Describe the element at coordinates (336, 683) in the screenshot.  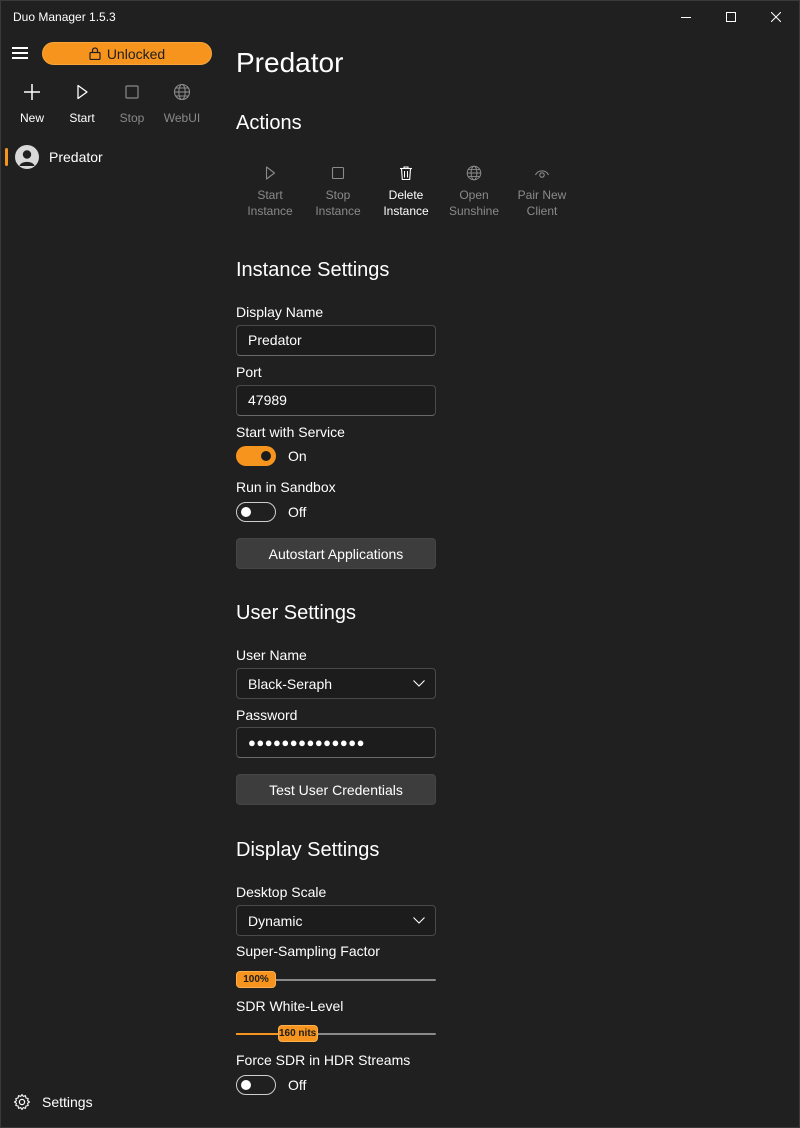
I see `user-name-dropdown: Black-Seraph` at that location.